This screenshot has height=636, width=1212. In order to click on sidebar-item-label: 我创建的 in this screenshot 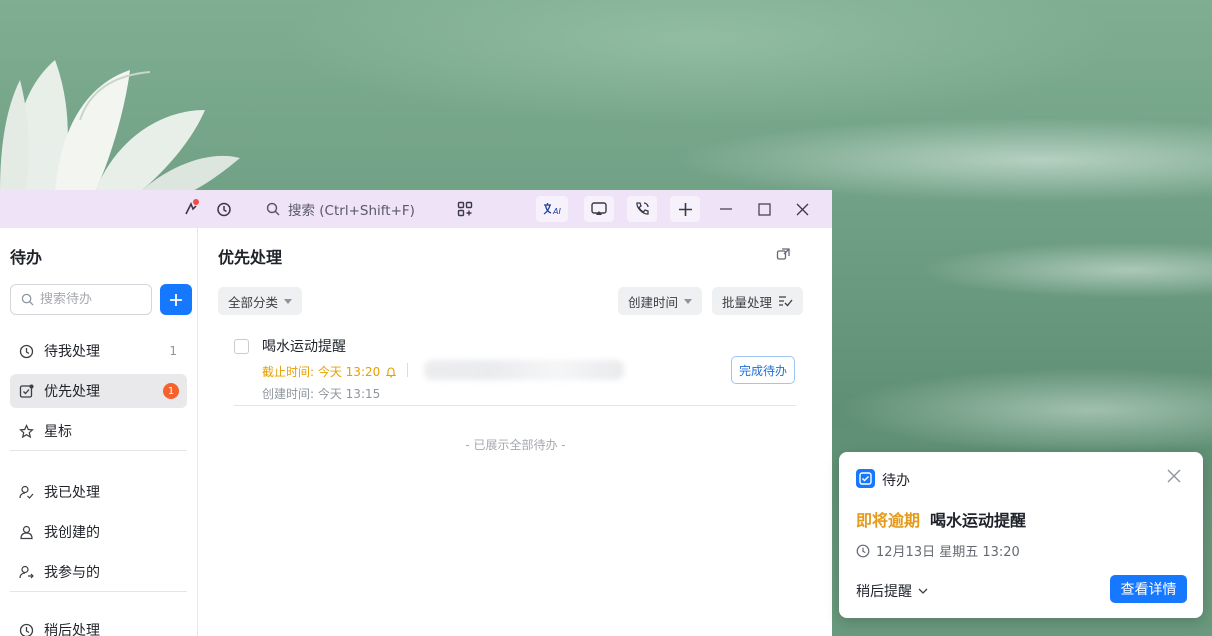, I will do `click(72, 533)`.